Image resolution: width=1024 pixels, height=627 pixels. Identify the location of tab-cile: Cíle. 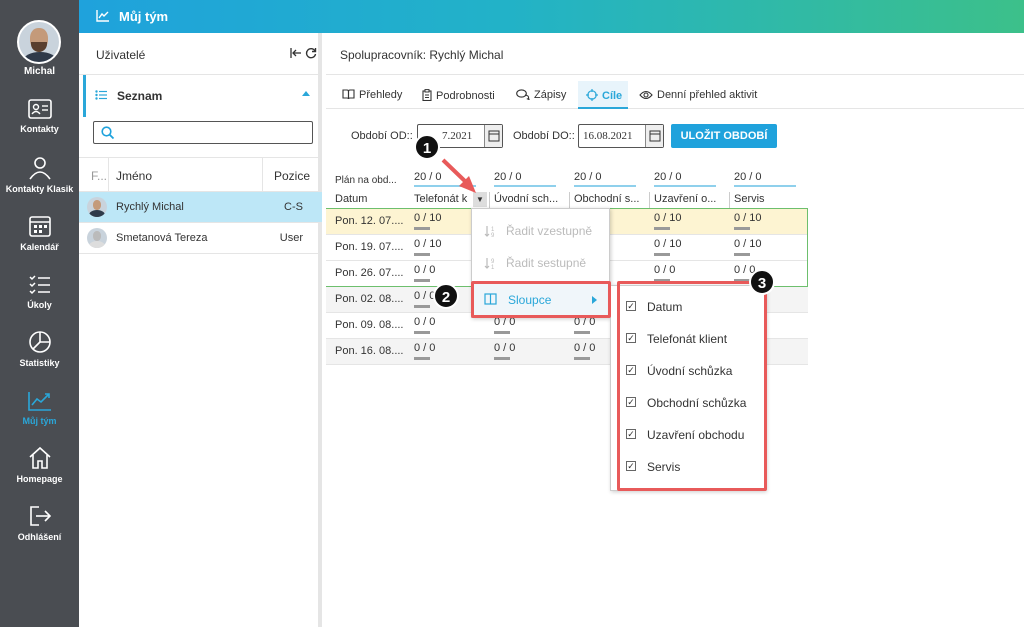
(603, 95).